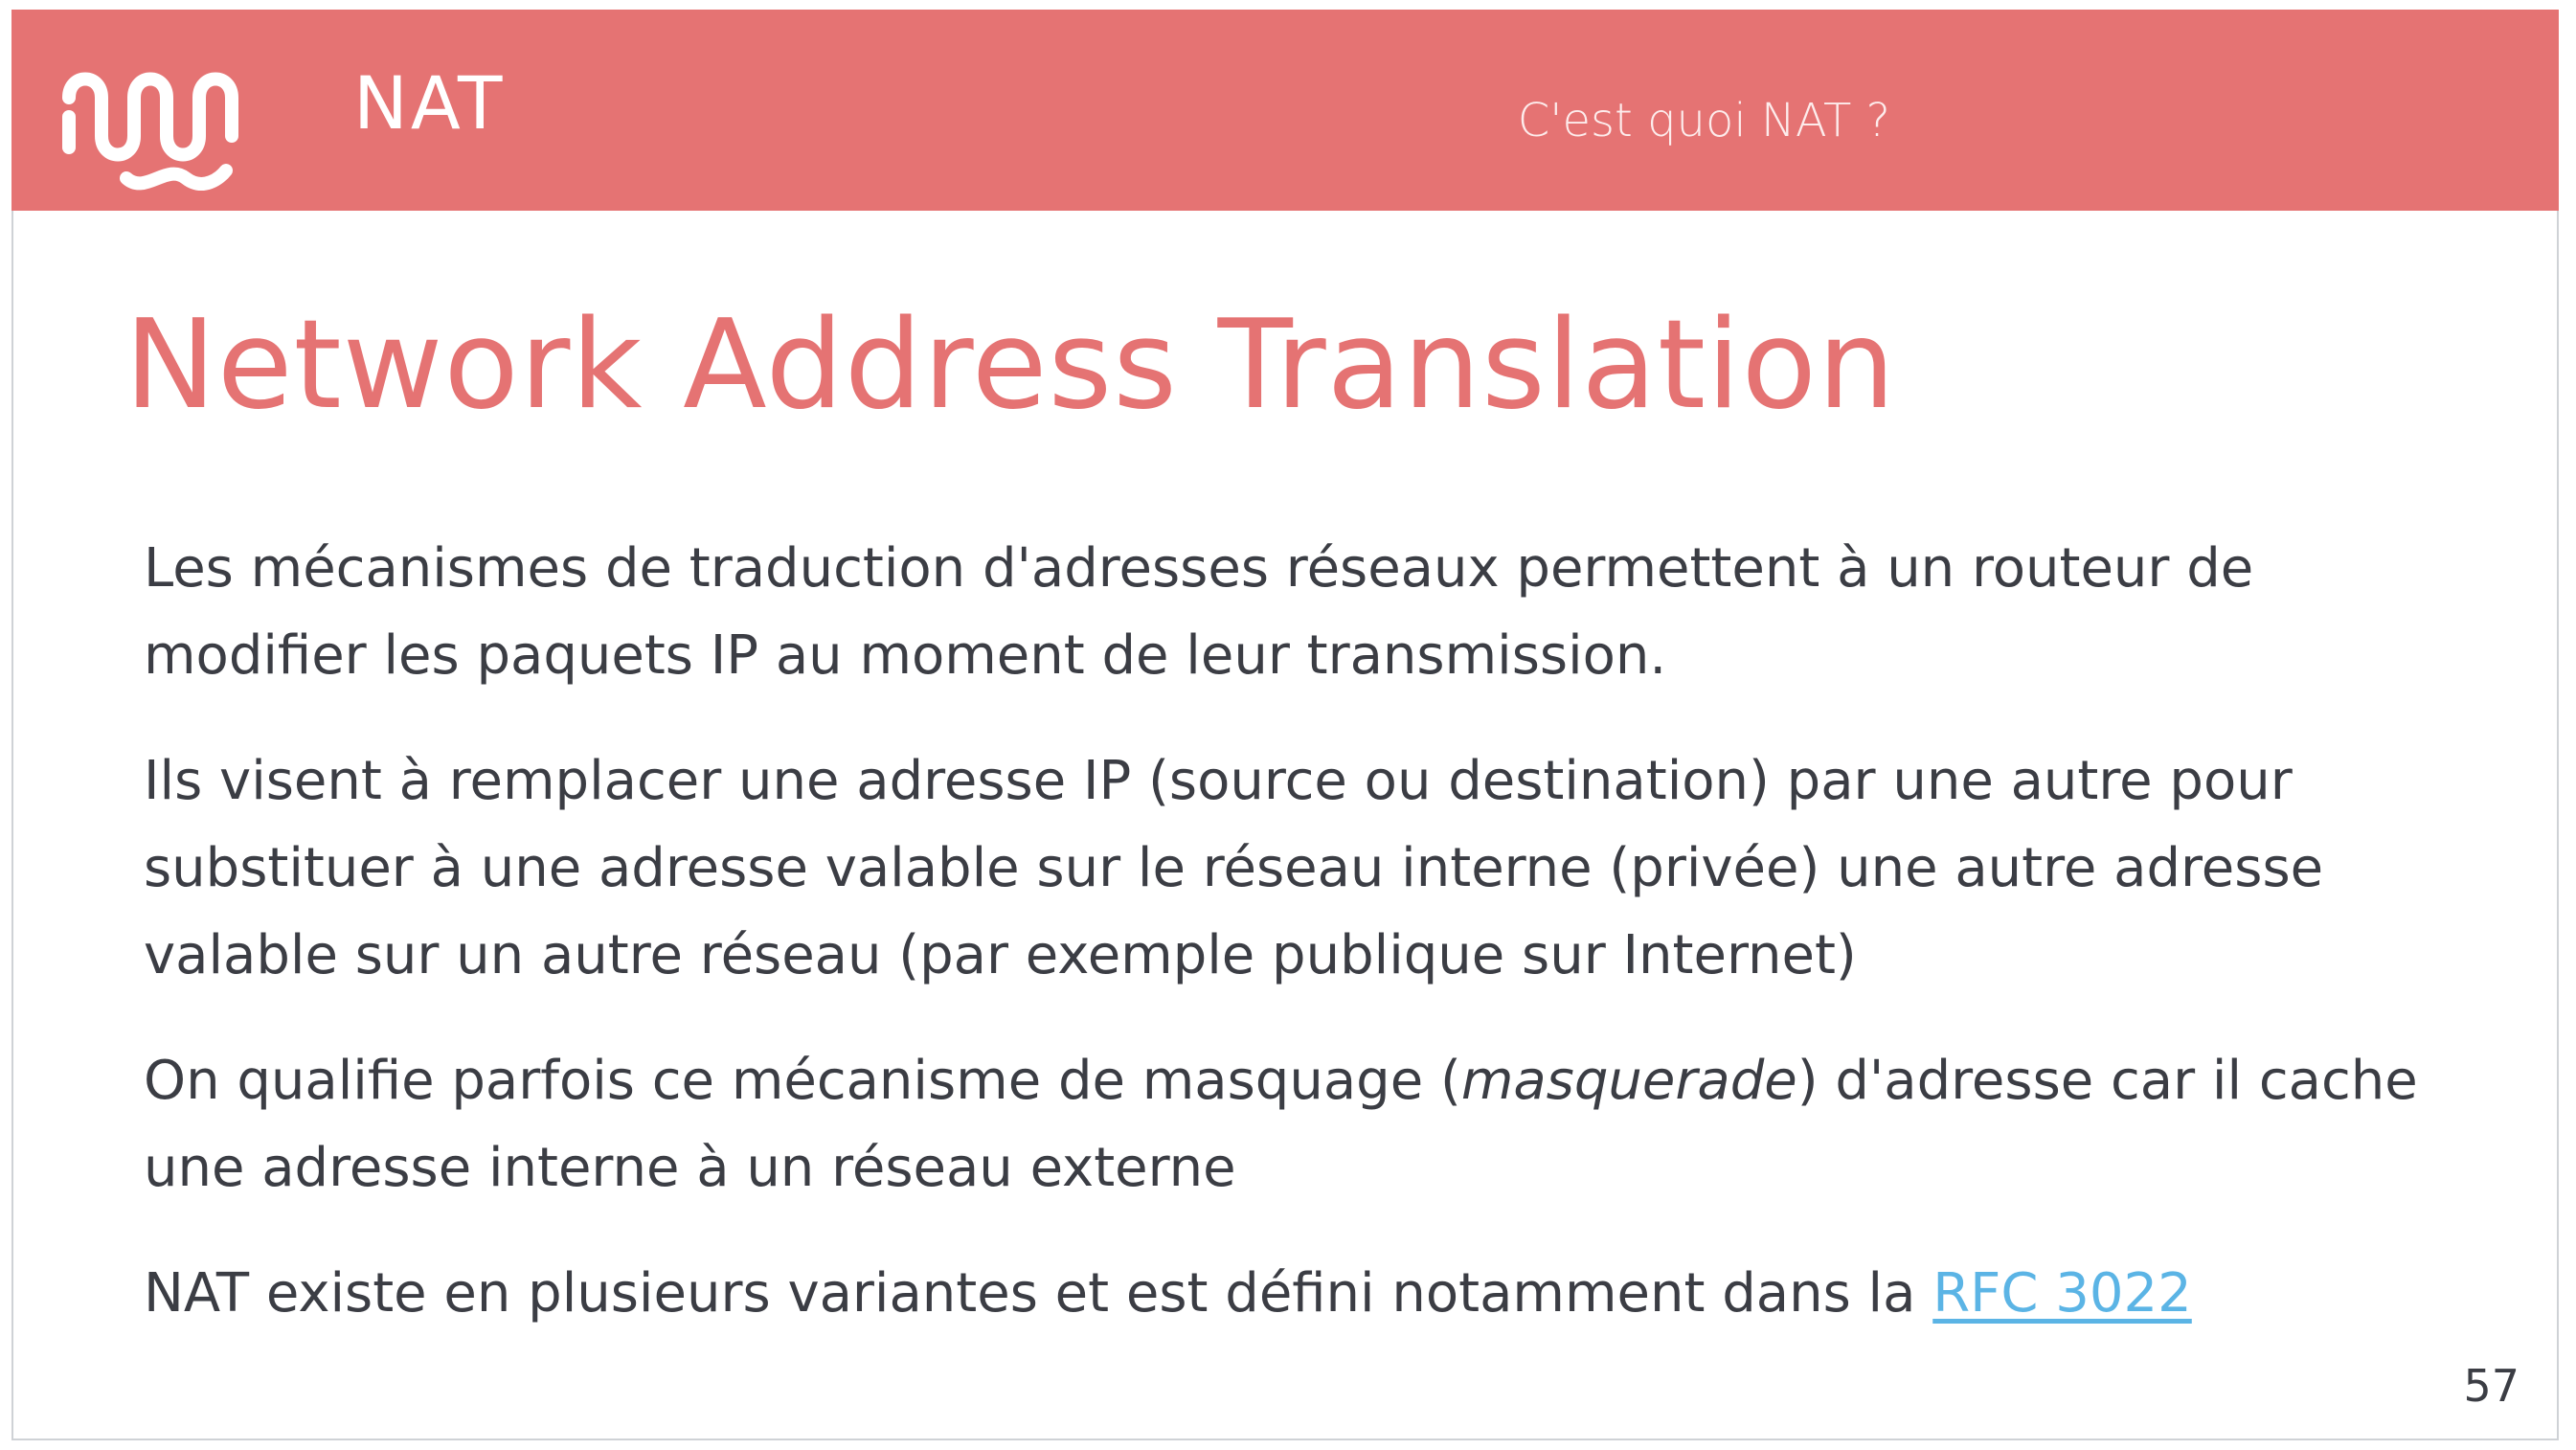 The width and height of the screenshot is (2576, 1450). What do you see at coordinates (1285, 110) in the screenshot?
I see `header-bar: NAT C'est quoi NAT ?` at bounding box center [1285, 110].